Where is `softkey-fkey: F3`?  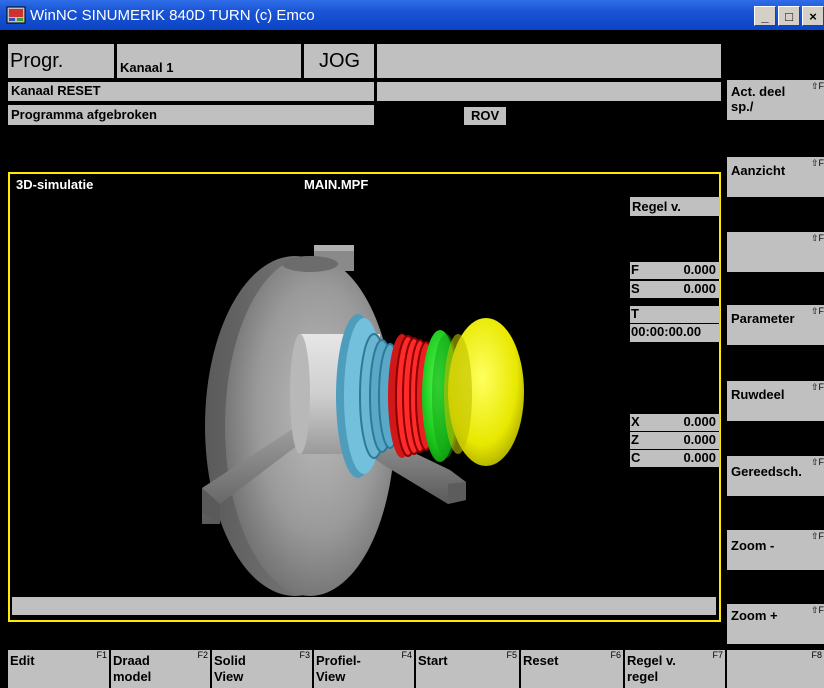 softkey-fkey: F3 is located at coordinates (304, 655).